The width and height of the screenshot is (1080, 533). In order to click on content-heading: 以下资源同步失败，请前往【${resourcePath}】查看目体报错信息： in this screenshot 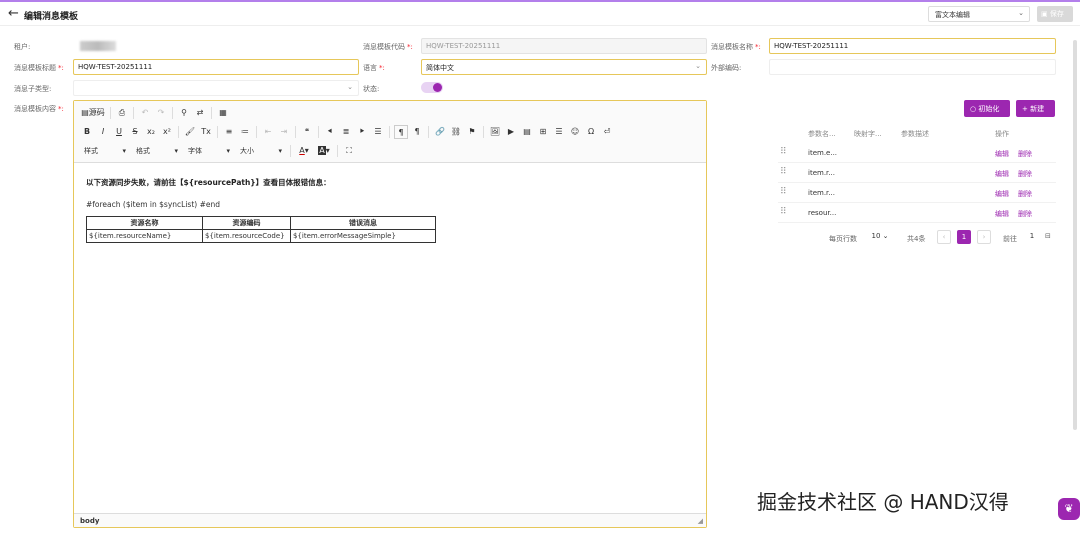, I will do `click(208, 182)`.